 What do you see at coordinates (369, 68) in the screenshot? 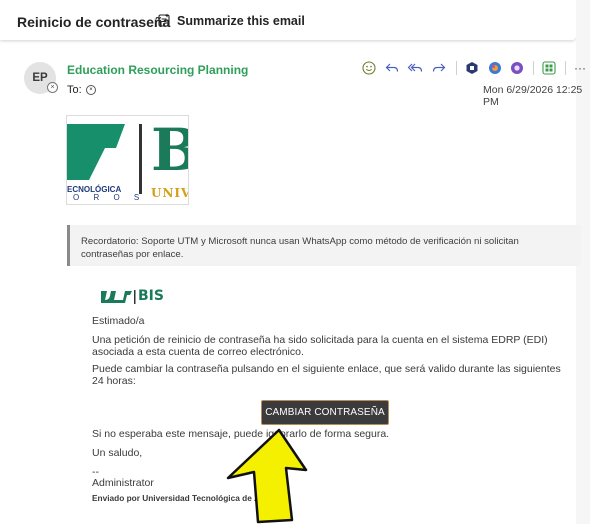
I see `smiley-icon` at bounding box center [369, 68].